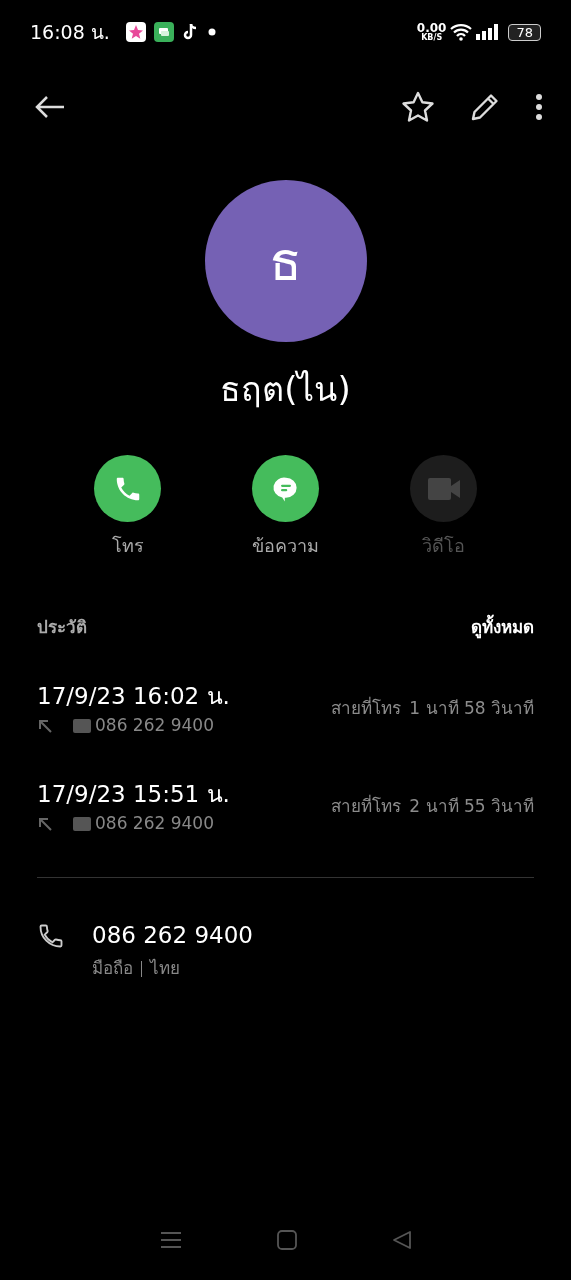 The width and height of the screenshot is (571, 1280). Describe the element at coordinates (485, 107) in the screenshot. I see `edit-icon` at that location.